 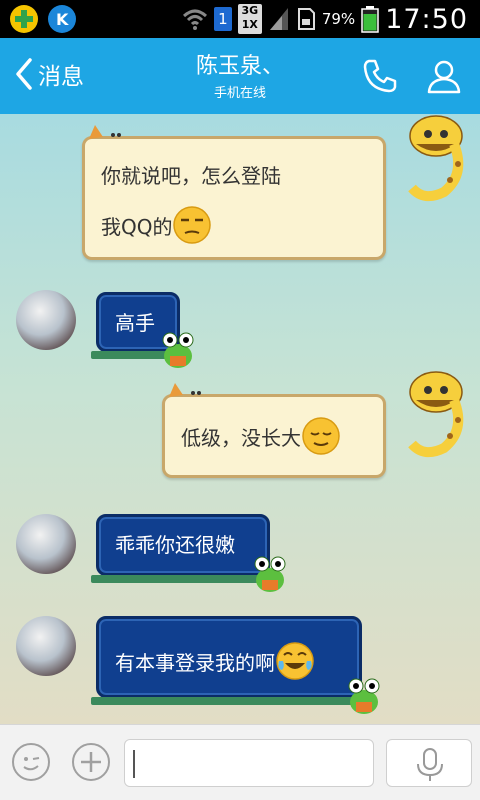 What do you see at coordinates (426, 19) in the screenshot?
I see `clock: 17:50` at bounding box center [426, 19].